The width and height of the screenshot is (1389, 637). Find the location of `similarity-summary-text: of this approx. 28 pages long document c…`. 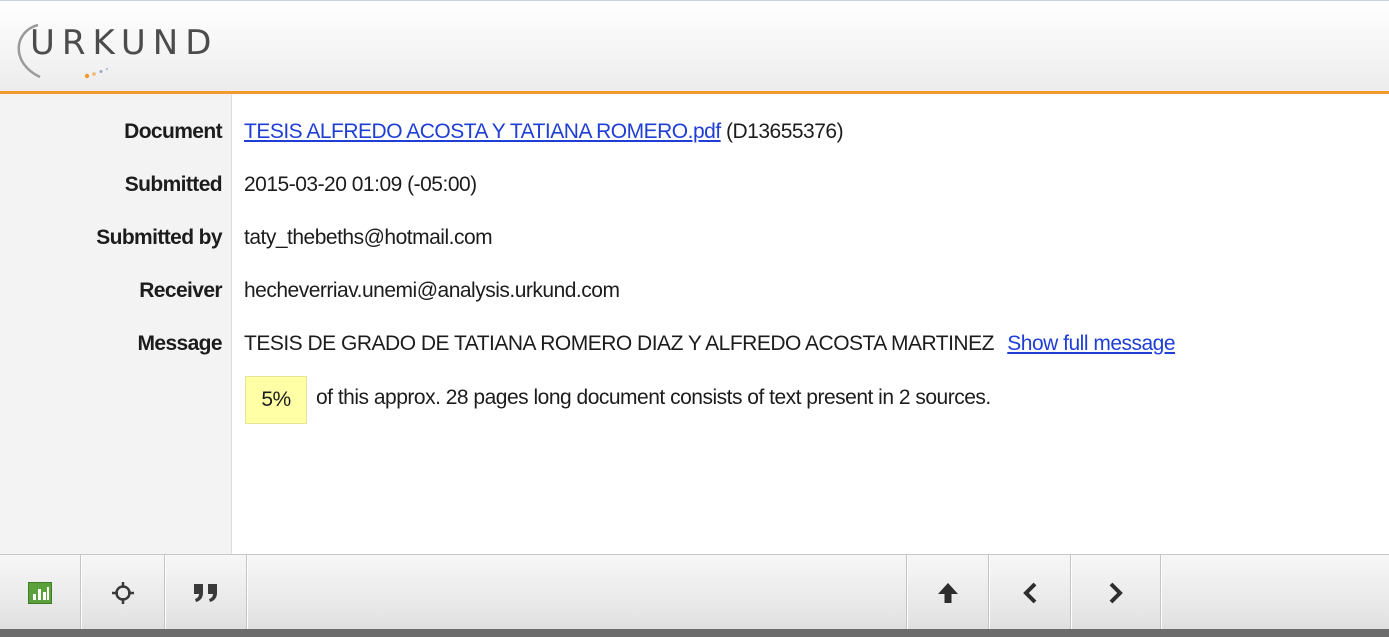

similarity-summary-text: of this approx. 28 pages long document c… is located at coordinates (653, 397).